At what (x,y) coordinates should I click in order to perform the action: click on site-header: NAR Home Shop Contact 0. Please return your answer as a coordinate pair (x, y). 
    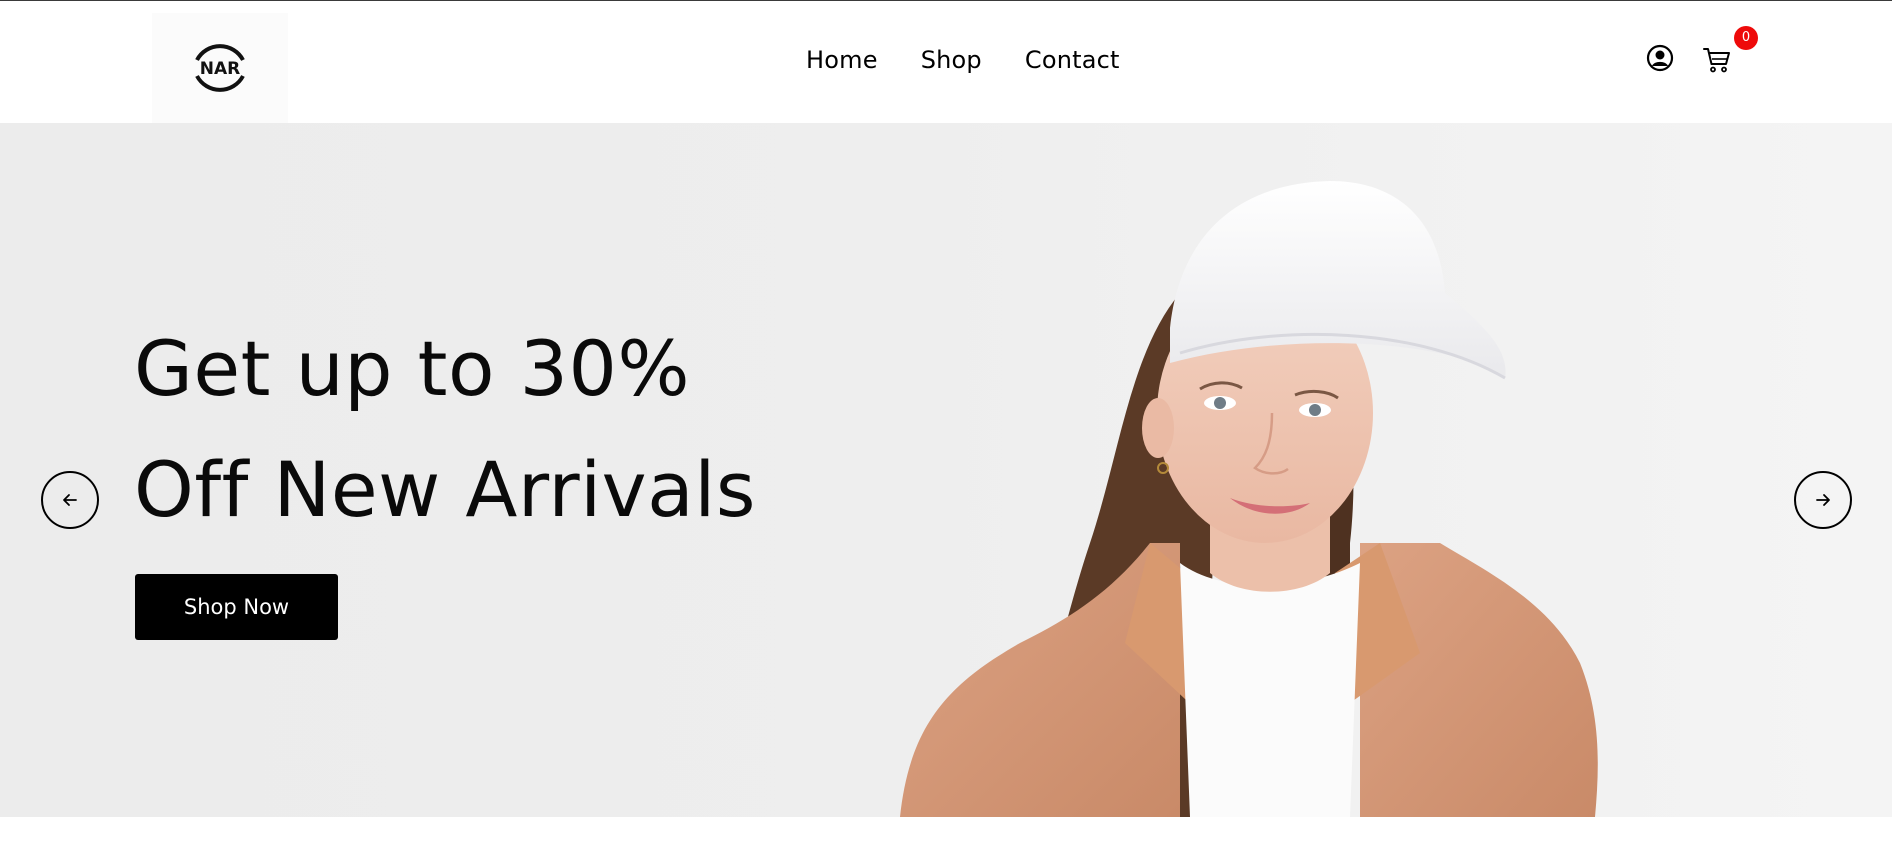
    Looking at the image, I should click on (946, 62).